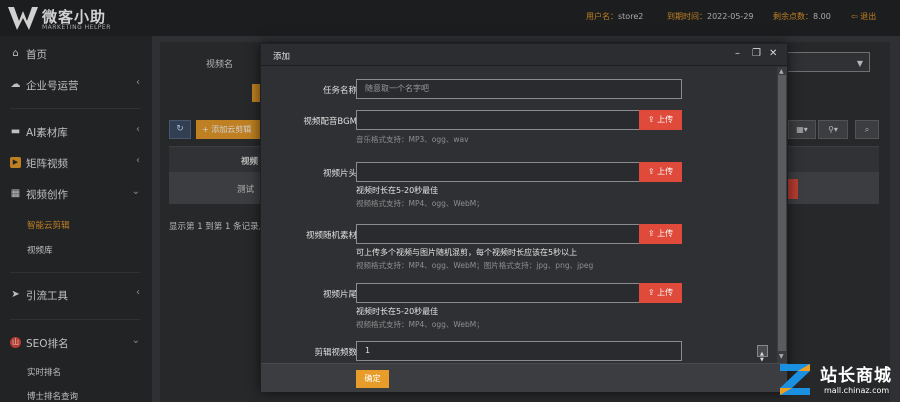 The width and height of the screenshot is (900, 402). I want to click on video-tail-hint-format: 视频格式支持：MP4、ogg、WebM；, so click(420, 324).